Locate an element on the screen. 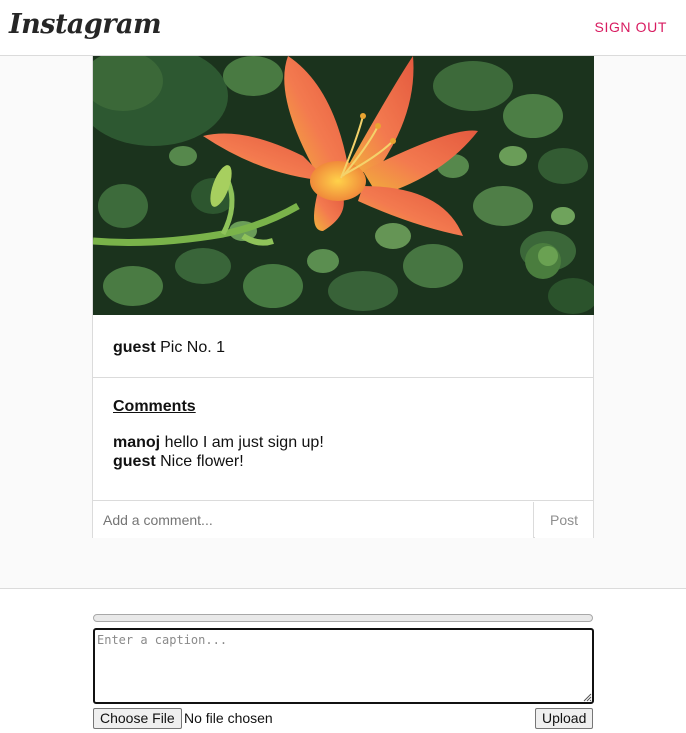 This screenshot has width=686, height=733. comment-input is located at coordinates (313, 520).